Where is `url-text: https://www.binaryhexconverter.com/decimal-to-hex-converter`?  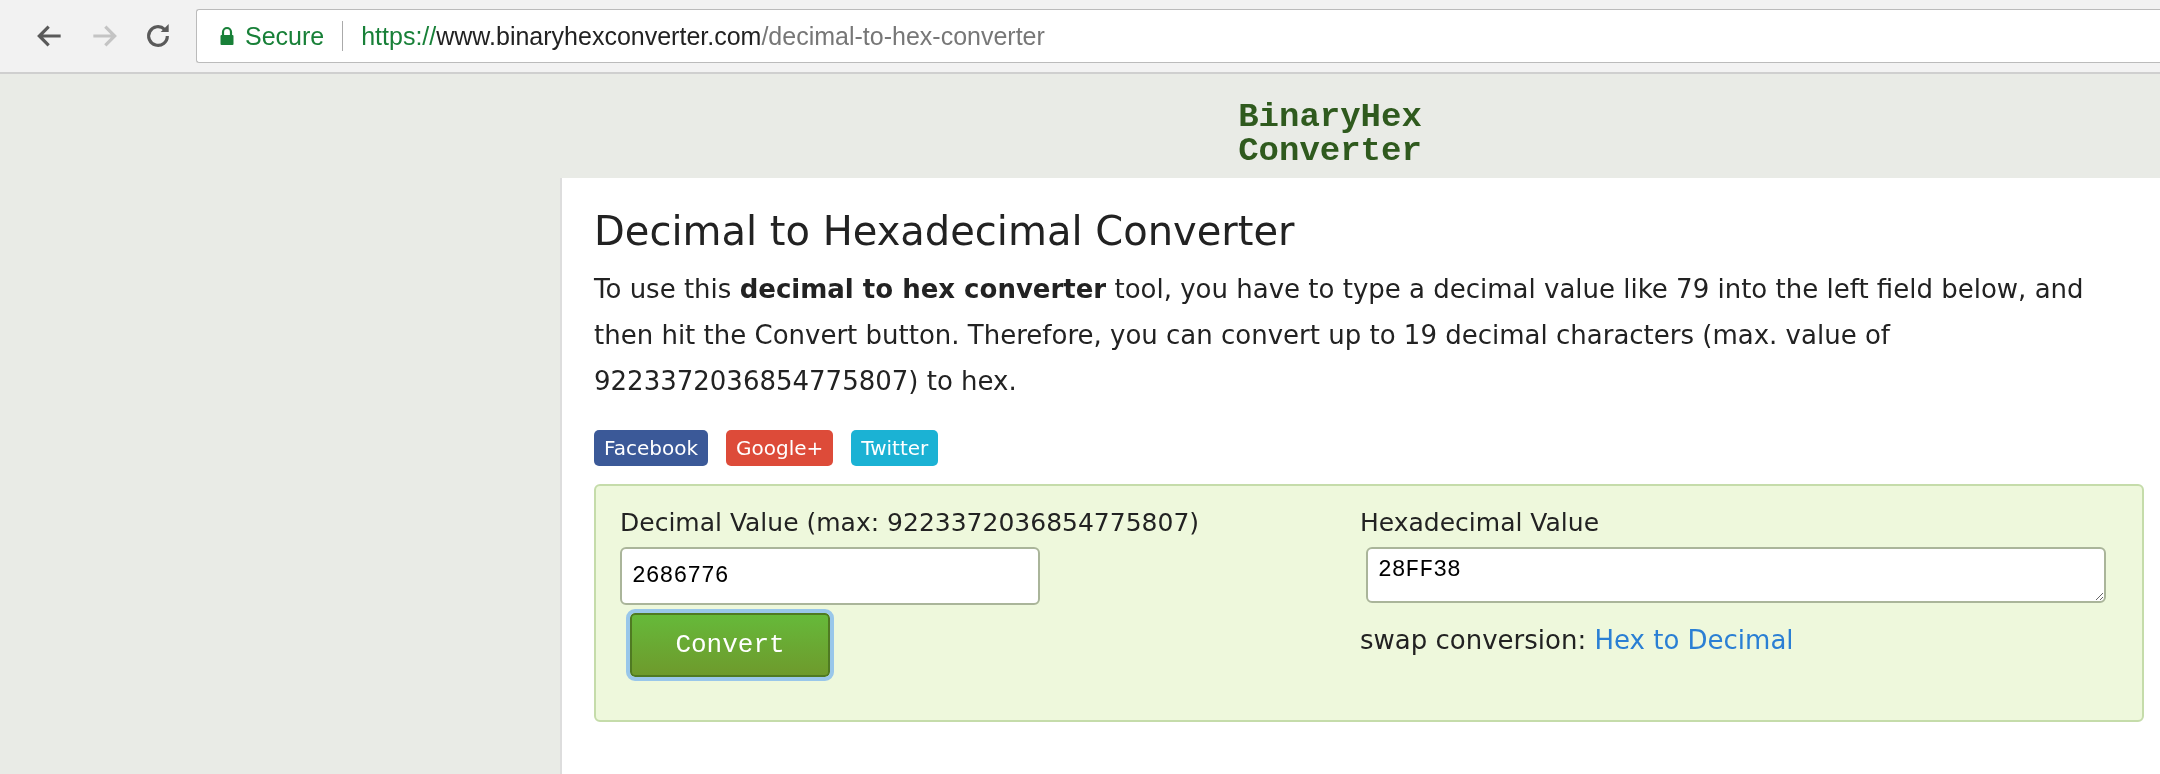 url-text: https://www.binaryhexconverter.com/decimal-to-hex-converter is located at coordinates (703, 36).